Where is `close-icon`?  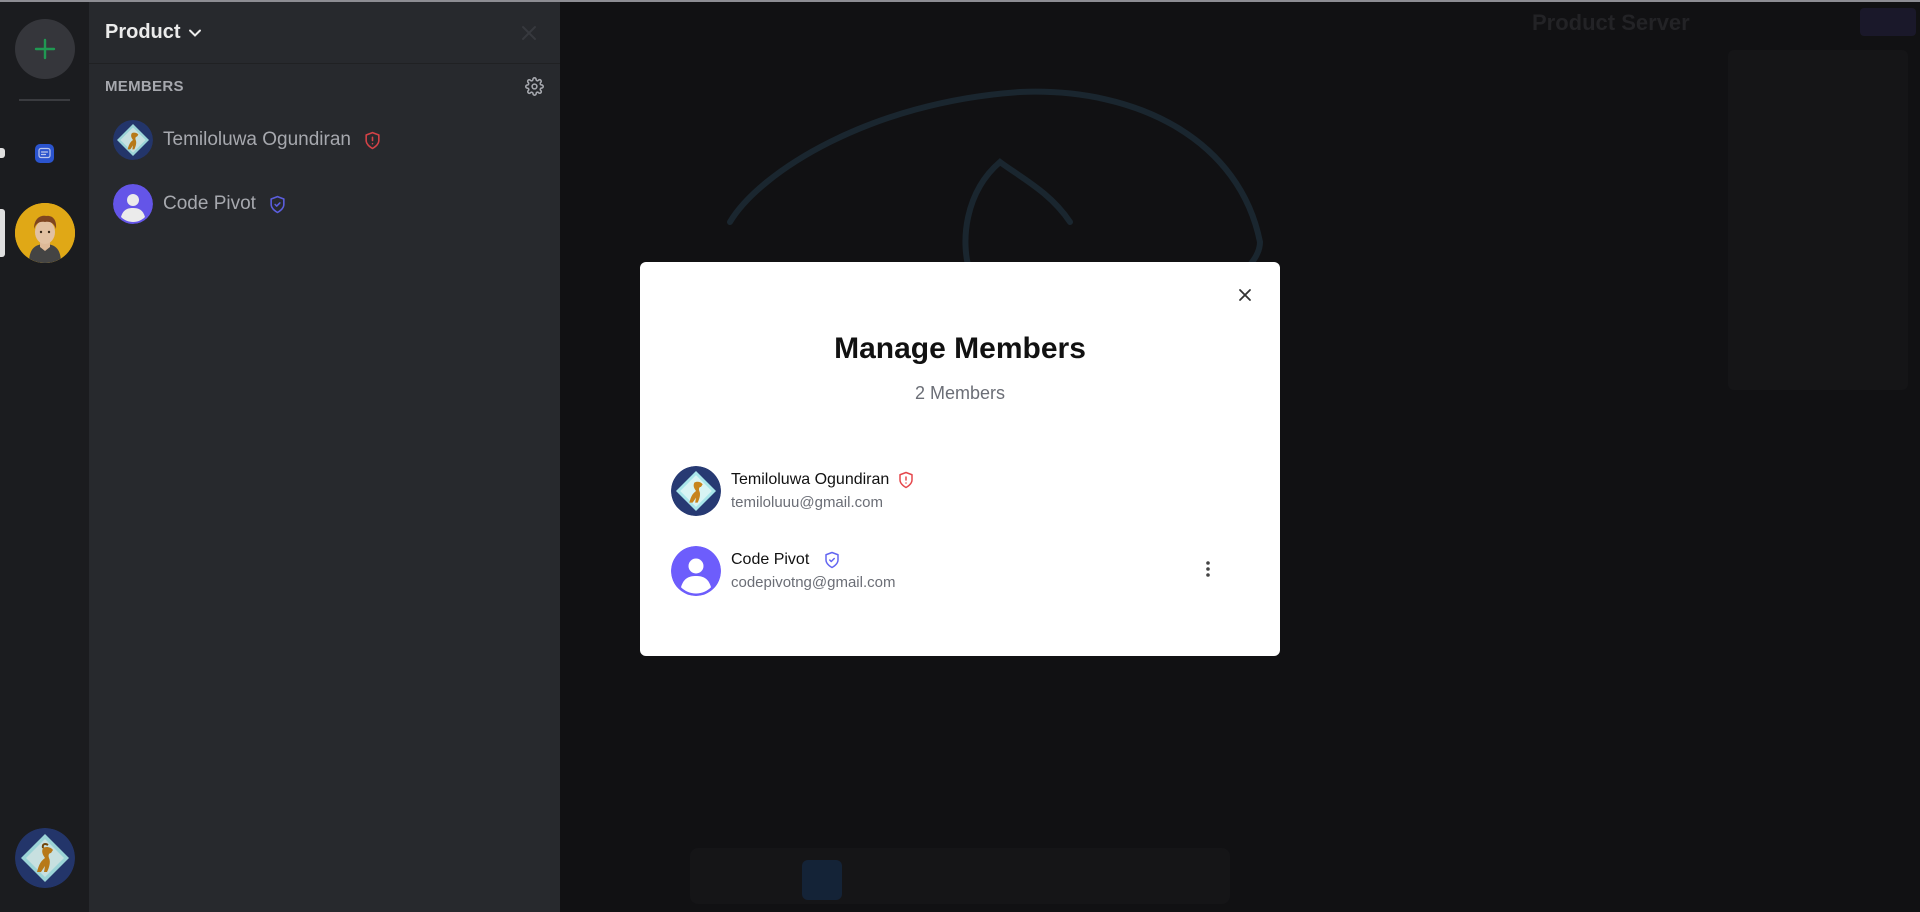
close-icon is located at coordinates (1245, 295).